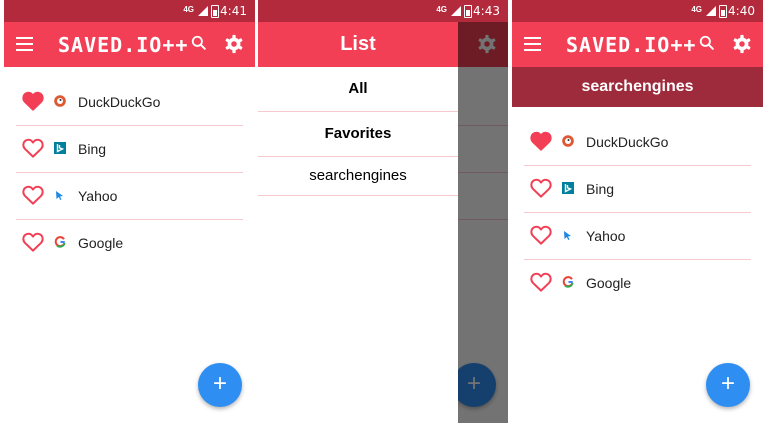 This screenshot has width=767, height=423. I want to click on status-time: 4:40, so click(741, 11).